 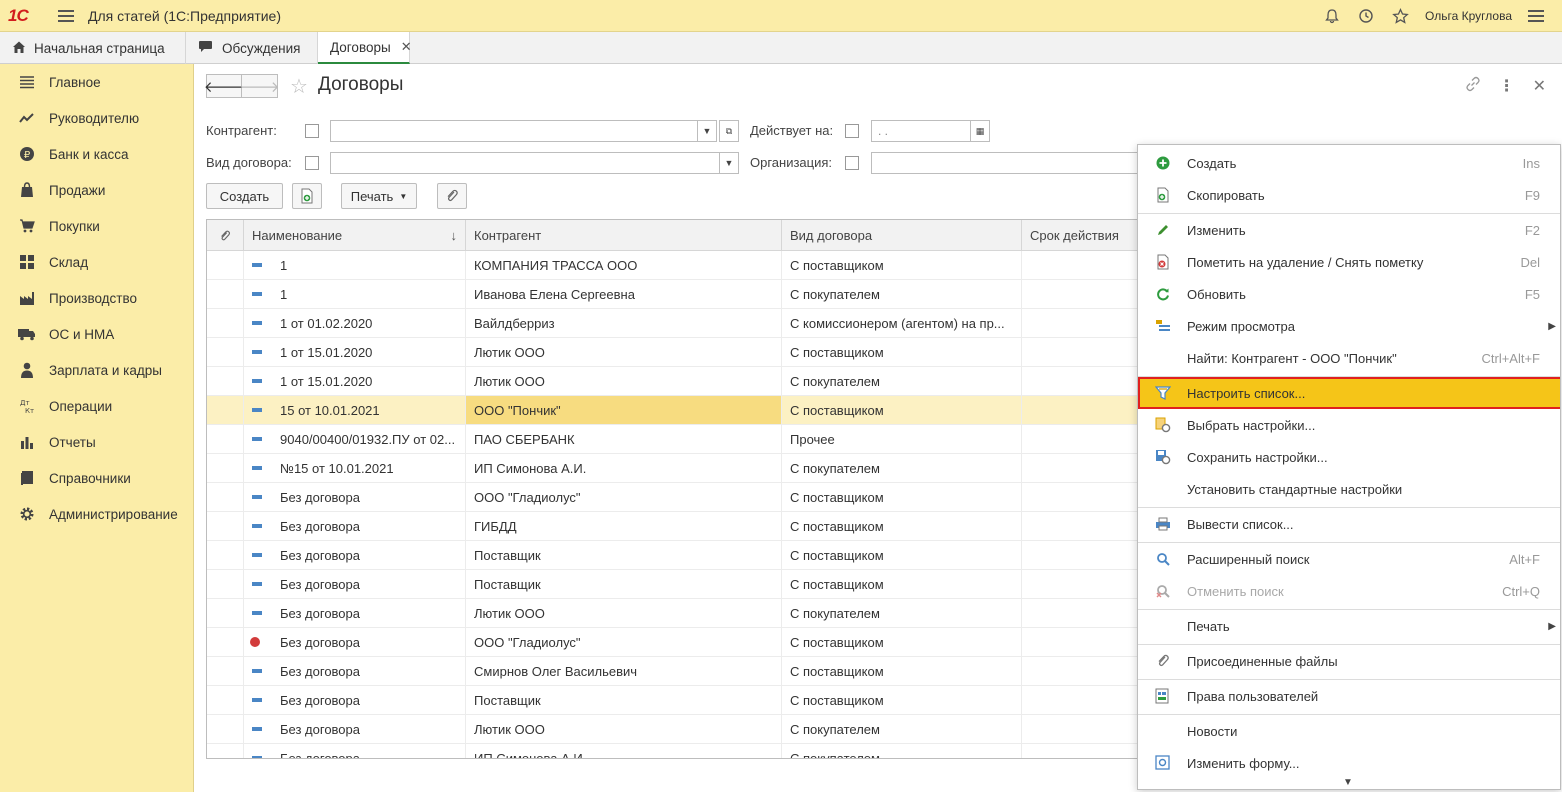 What do you see at coordinates (1085, 235) in the screenshot?
I see `column-header-srok: Срок действия` at bounding box center [1085, 235].